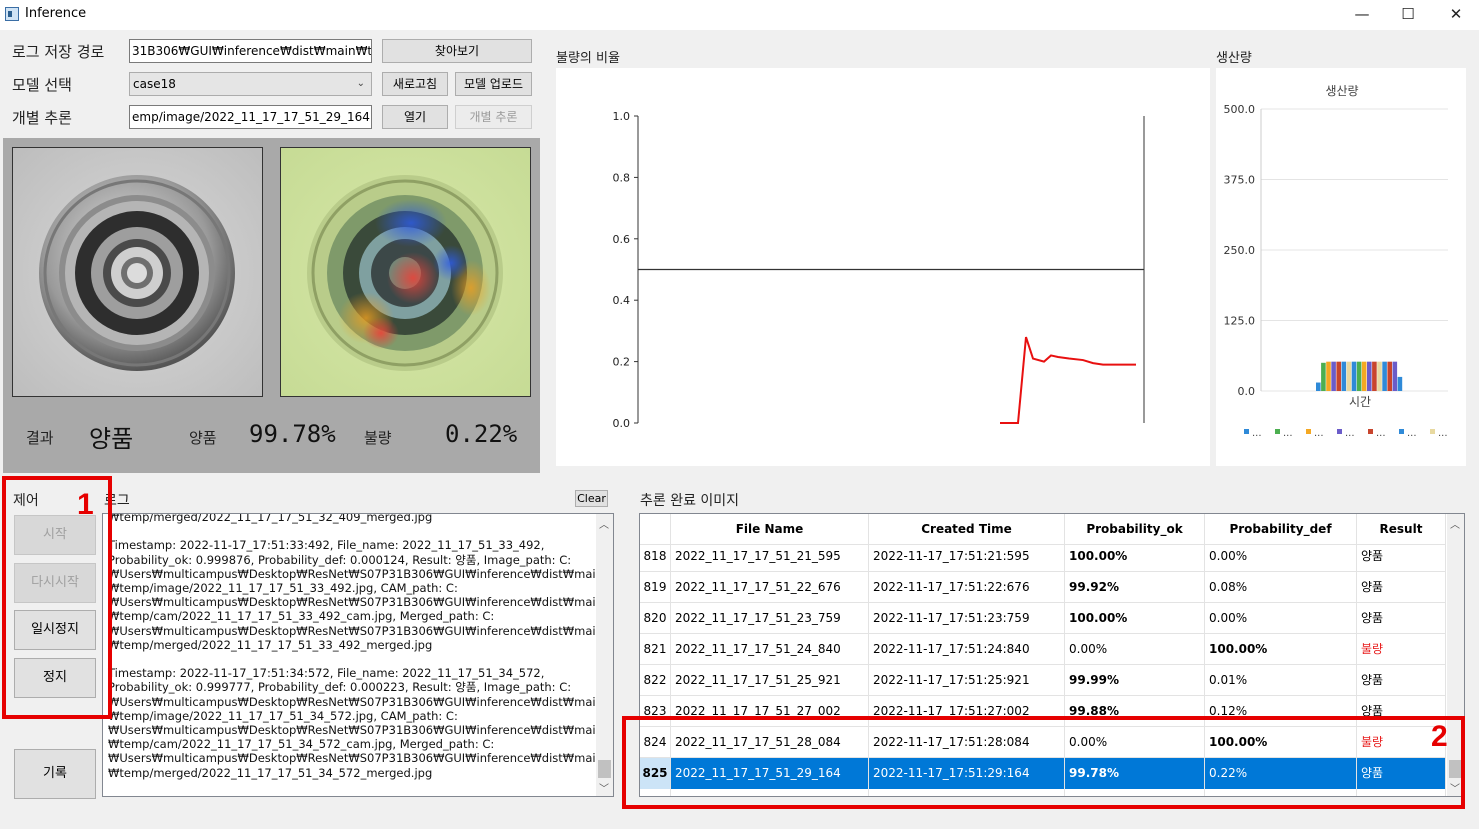  What do you see at coordinates (203, 438) in the screenshot?
I see `ok-label: 양품` at bounding box center [203, 438].